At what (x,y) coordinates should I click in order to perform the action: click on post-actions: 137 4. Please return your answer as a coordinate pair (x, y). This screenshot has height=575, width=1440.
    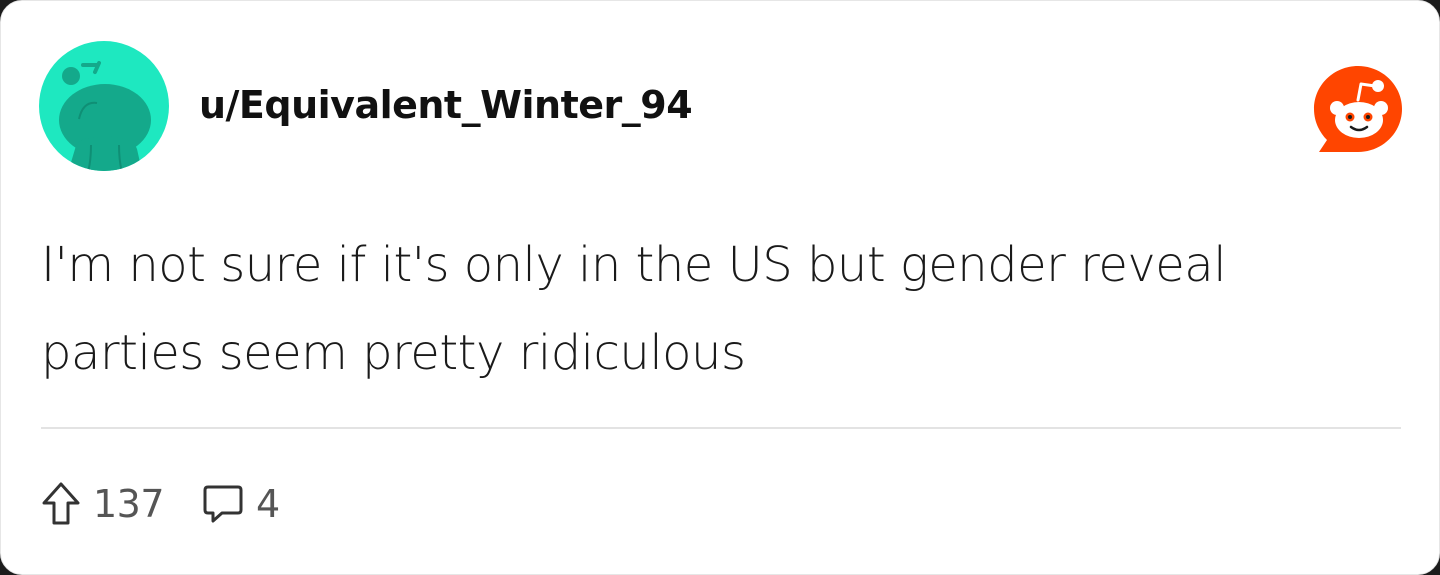
    Looking at the image, I should click on (160, 504).